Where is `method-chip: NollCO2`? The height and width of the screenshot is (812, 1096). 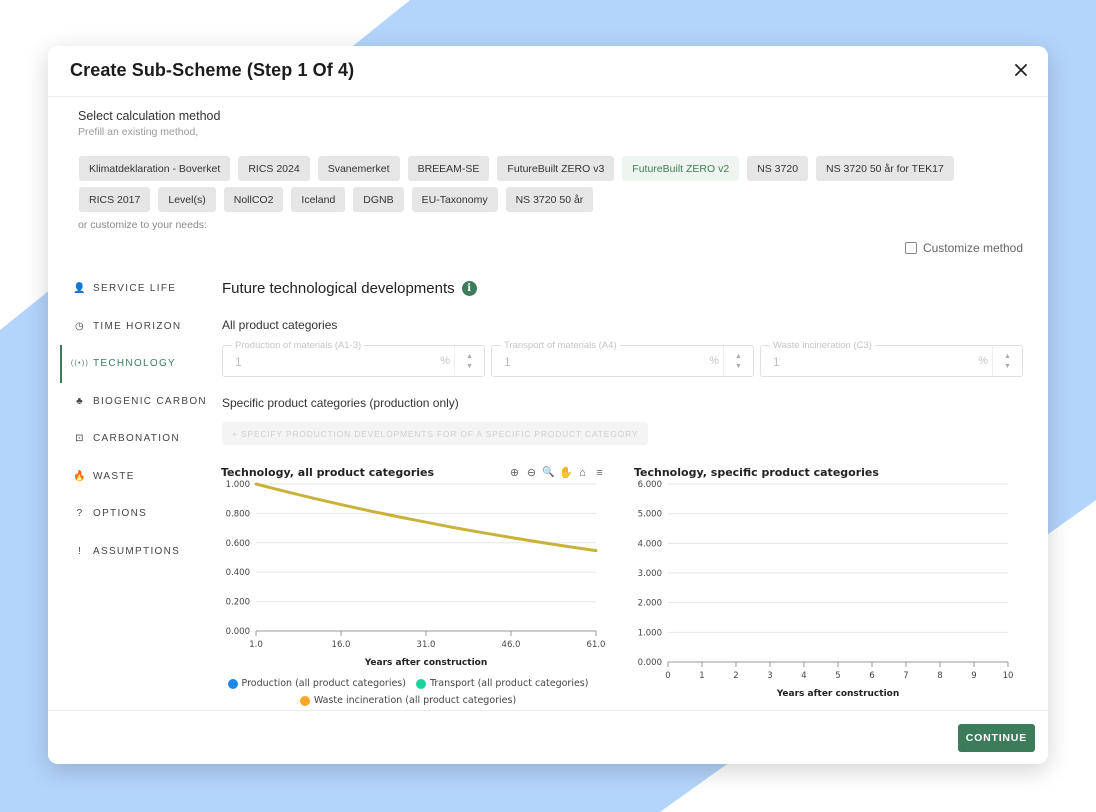 method-chip: NollCO2 is located at coordinates (253, 199).